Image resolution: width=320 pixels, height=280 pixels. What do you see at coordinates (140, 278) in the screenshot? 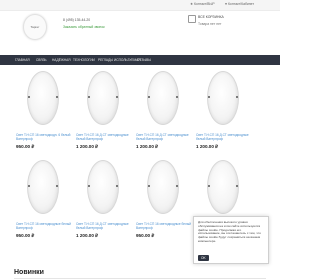
I see `section-divider` at bounding box center [140, 278].